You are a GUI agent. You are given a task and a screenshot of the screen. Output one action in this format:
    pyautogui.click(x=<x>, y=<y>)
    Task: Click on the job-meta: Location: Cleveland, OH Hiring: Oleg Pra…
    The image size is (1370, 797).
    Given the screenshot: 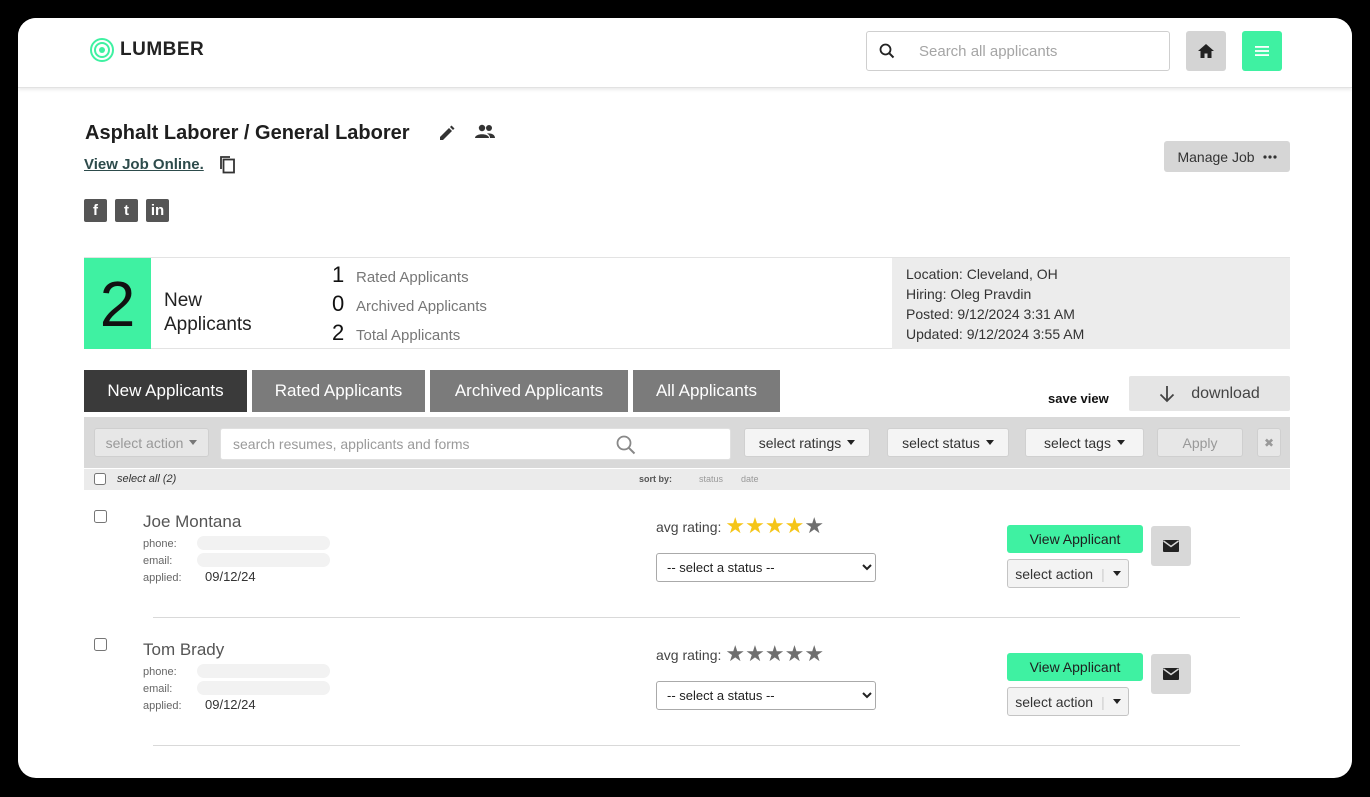 What is the action you would take?
    pyautogui.click(x=1091, y=303)
    